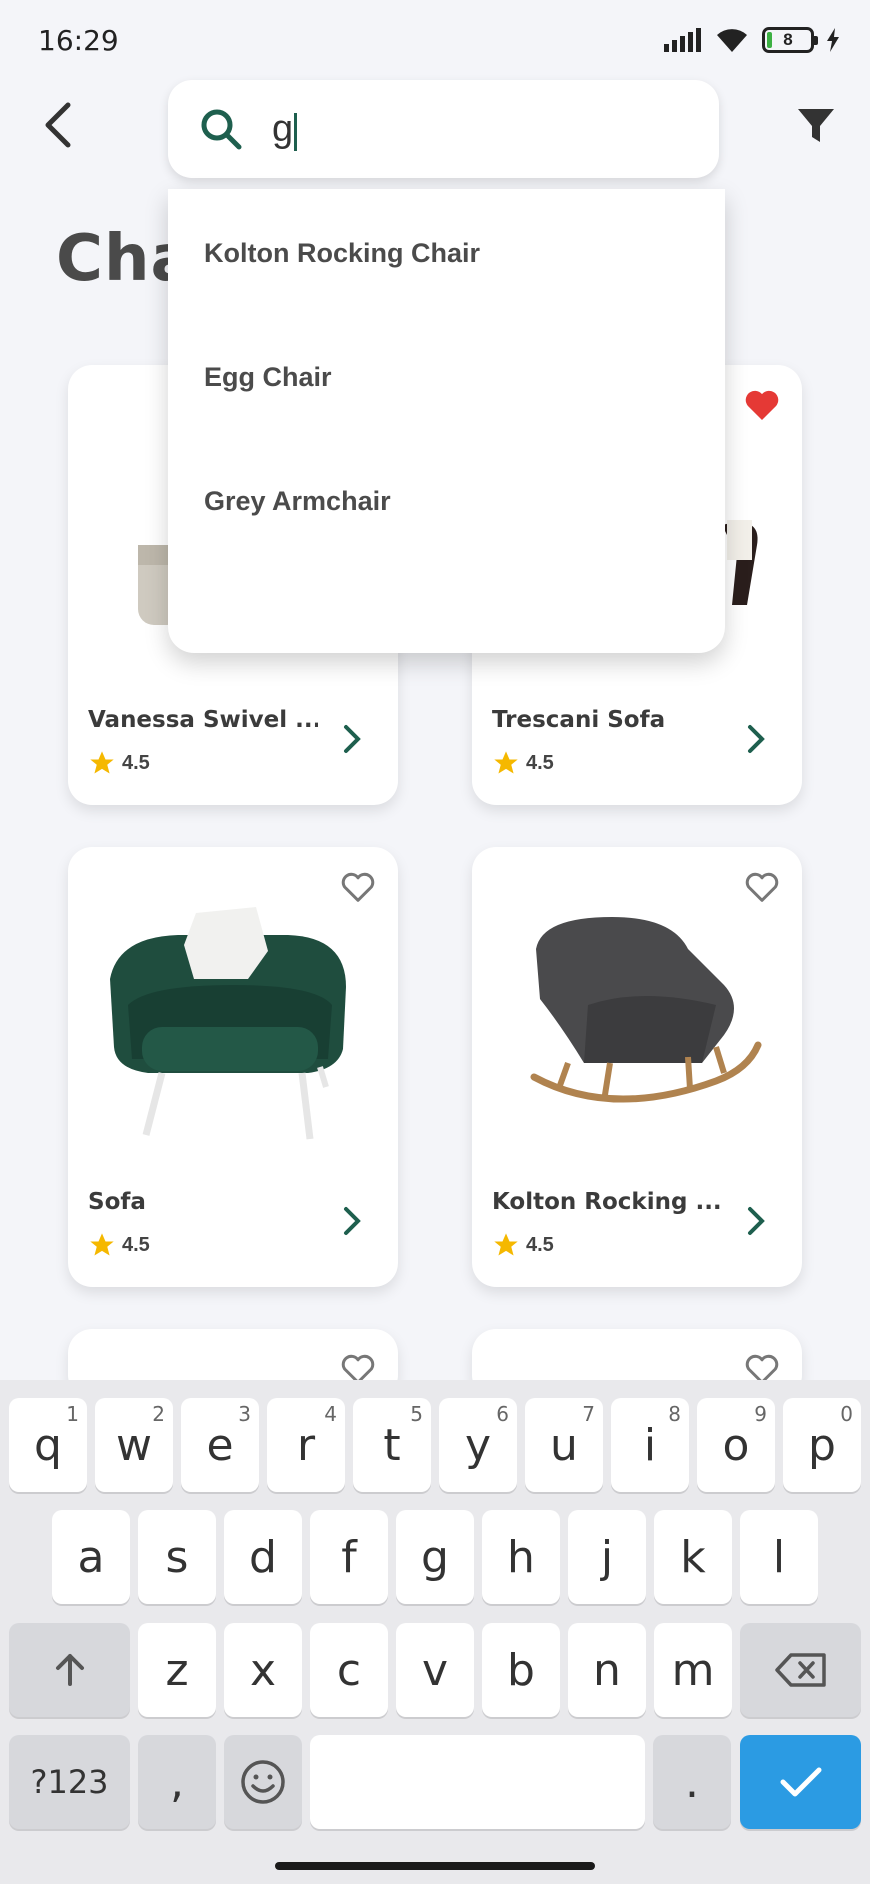  I want to click on battery-level: 8, so click(788, 39).